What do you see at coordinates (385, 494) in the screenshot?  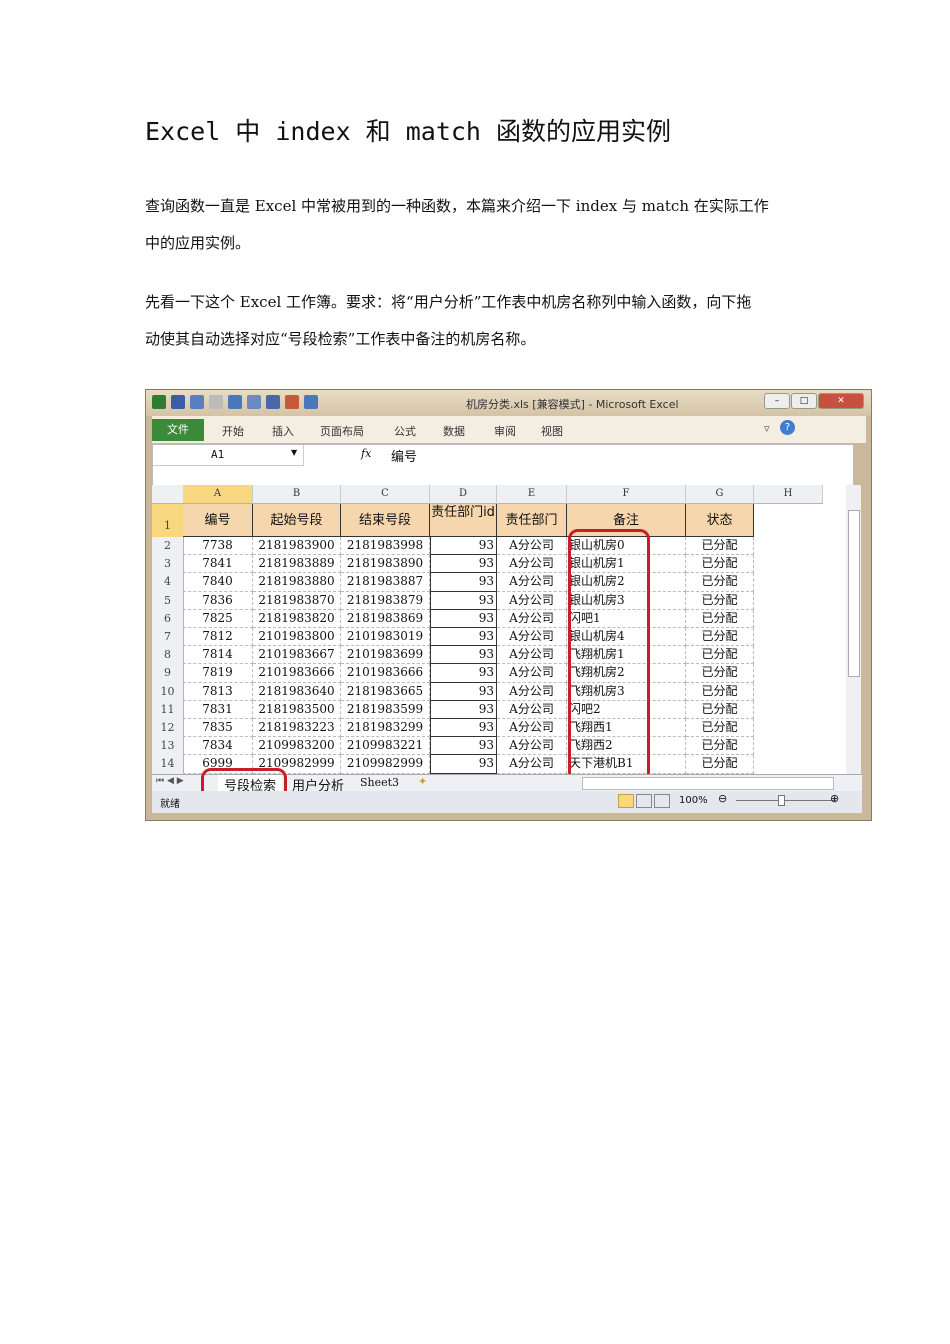 I see `column-header-c: C` at bounding box center [385, 494].